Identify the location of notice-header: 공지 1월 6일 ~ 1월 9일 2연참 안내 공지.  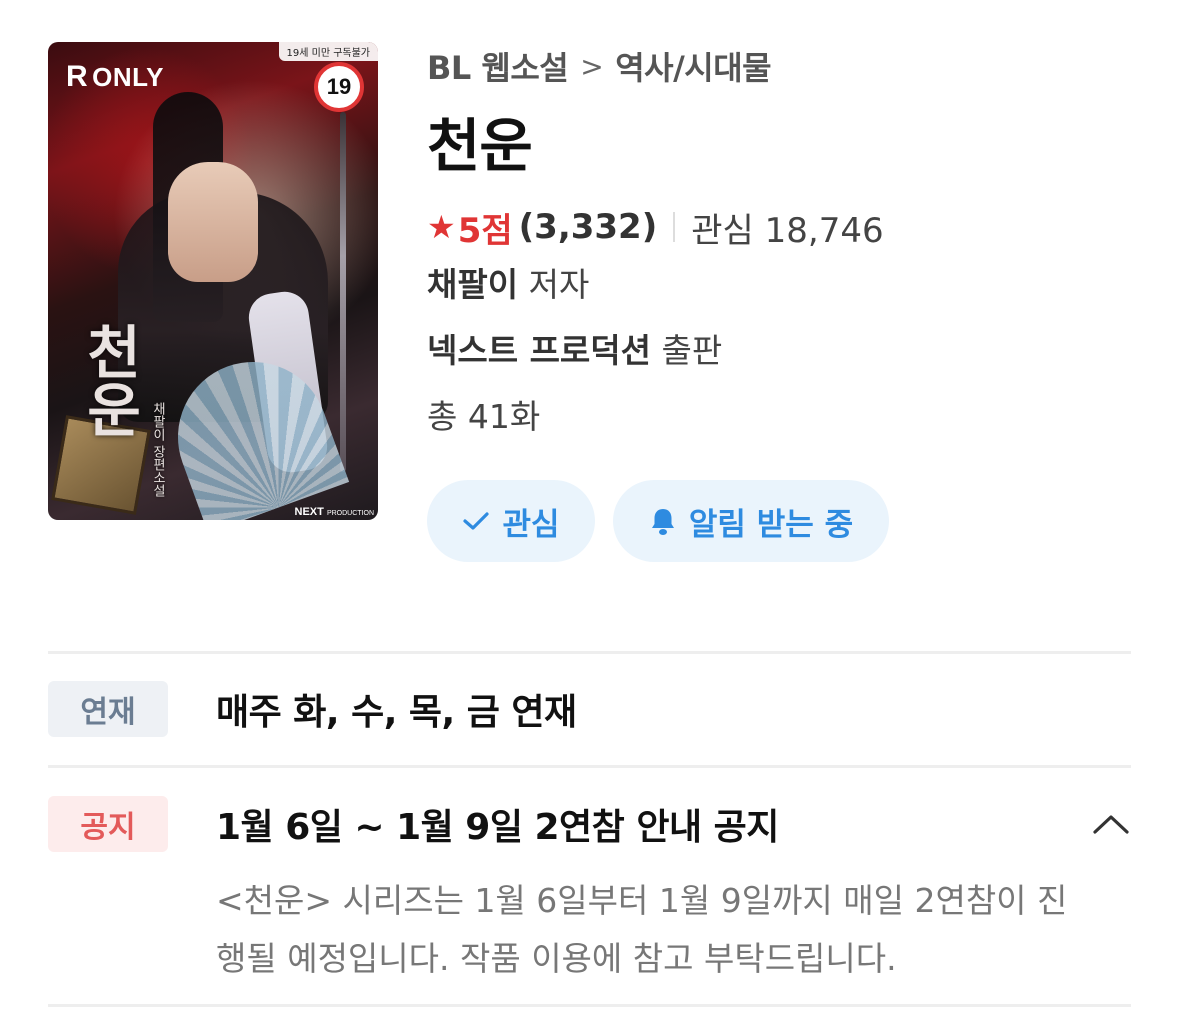
(589, 824).